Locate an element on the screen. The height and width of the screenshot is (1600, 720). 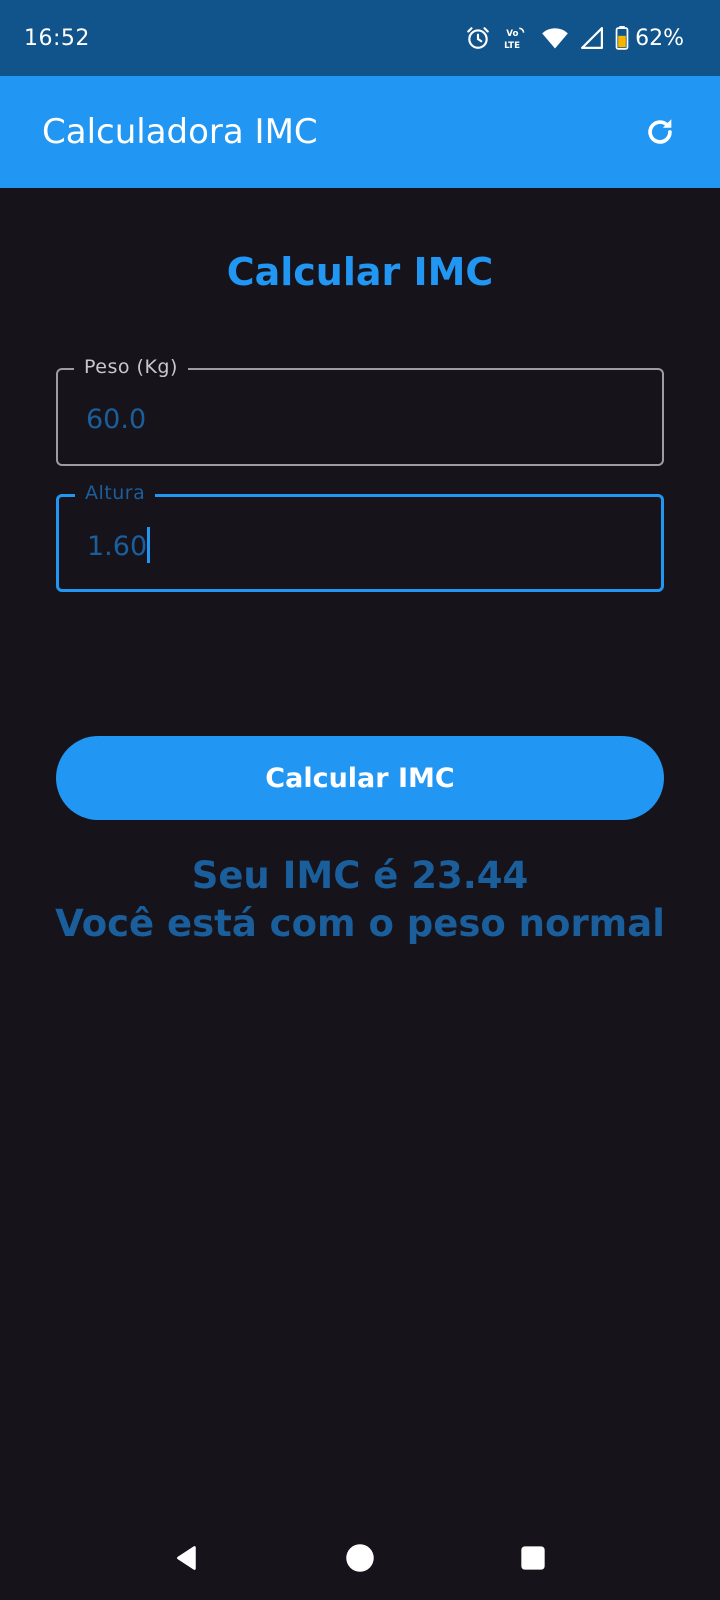
status-time: 16:52 is located at coordinates (57, 38).